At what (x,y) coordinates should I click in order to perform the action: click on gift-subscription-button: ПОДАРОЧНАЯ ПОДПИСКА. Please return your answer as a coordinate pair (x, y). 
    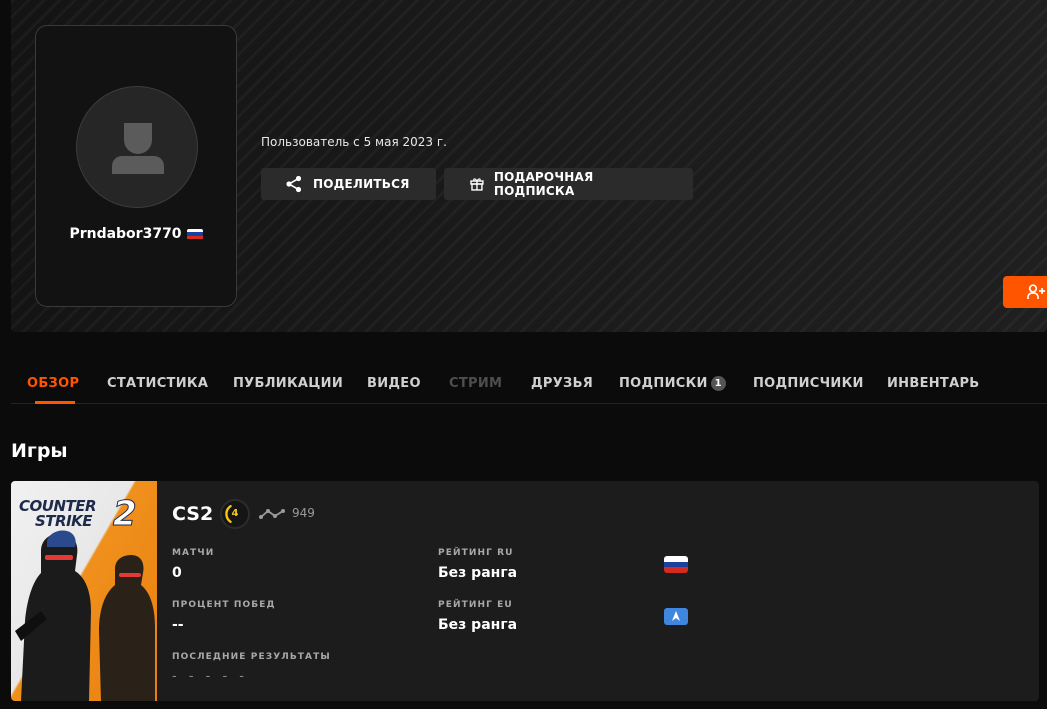
    Looking at the image, I should click on (568, 184).